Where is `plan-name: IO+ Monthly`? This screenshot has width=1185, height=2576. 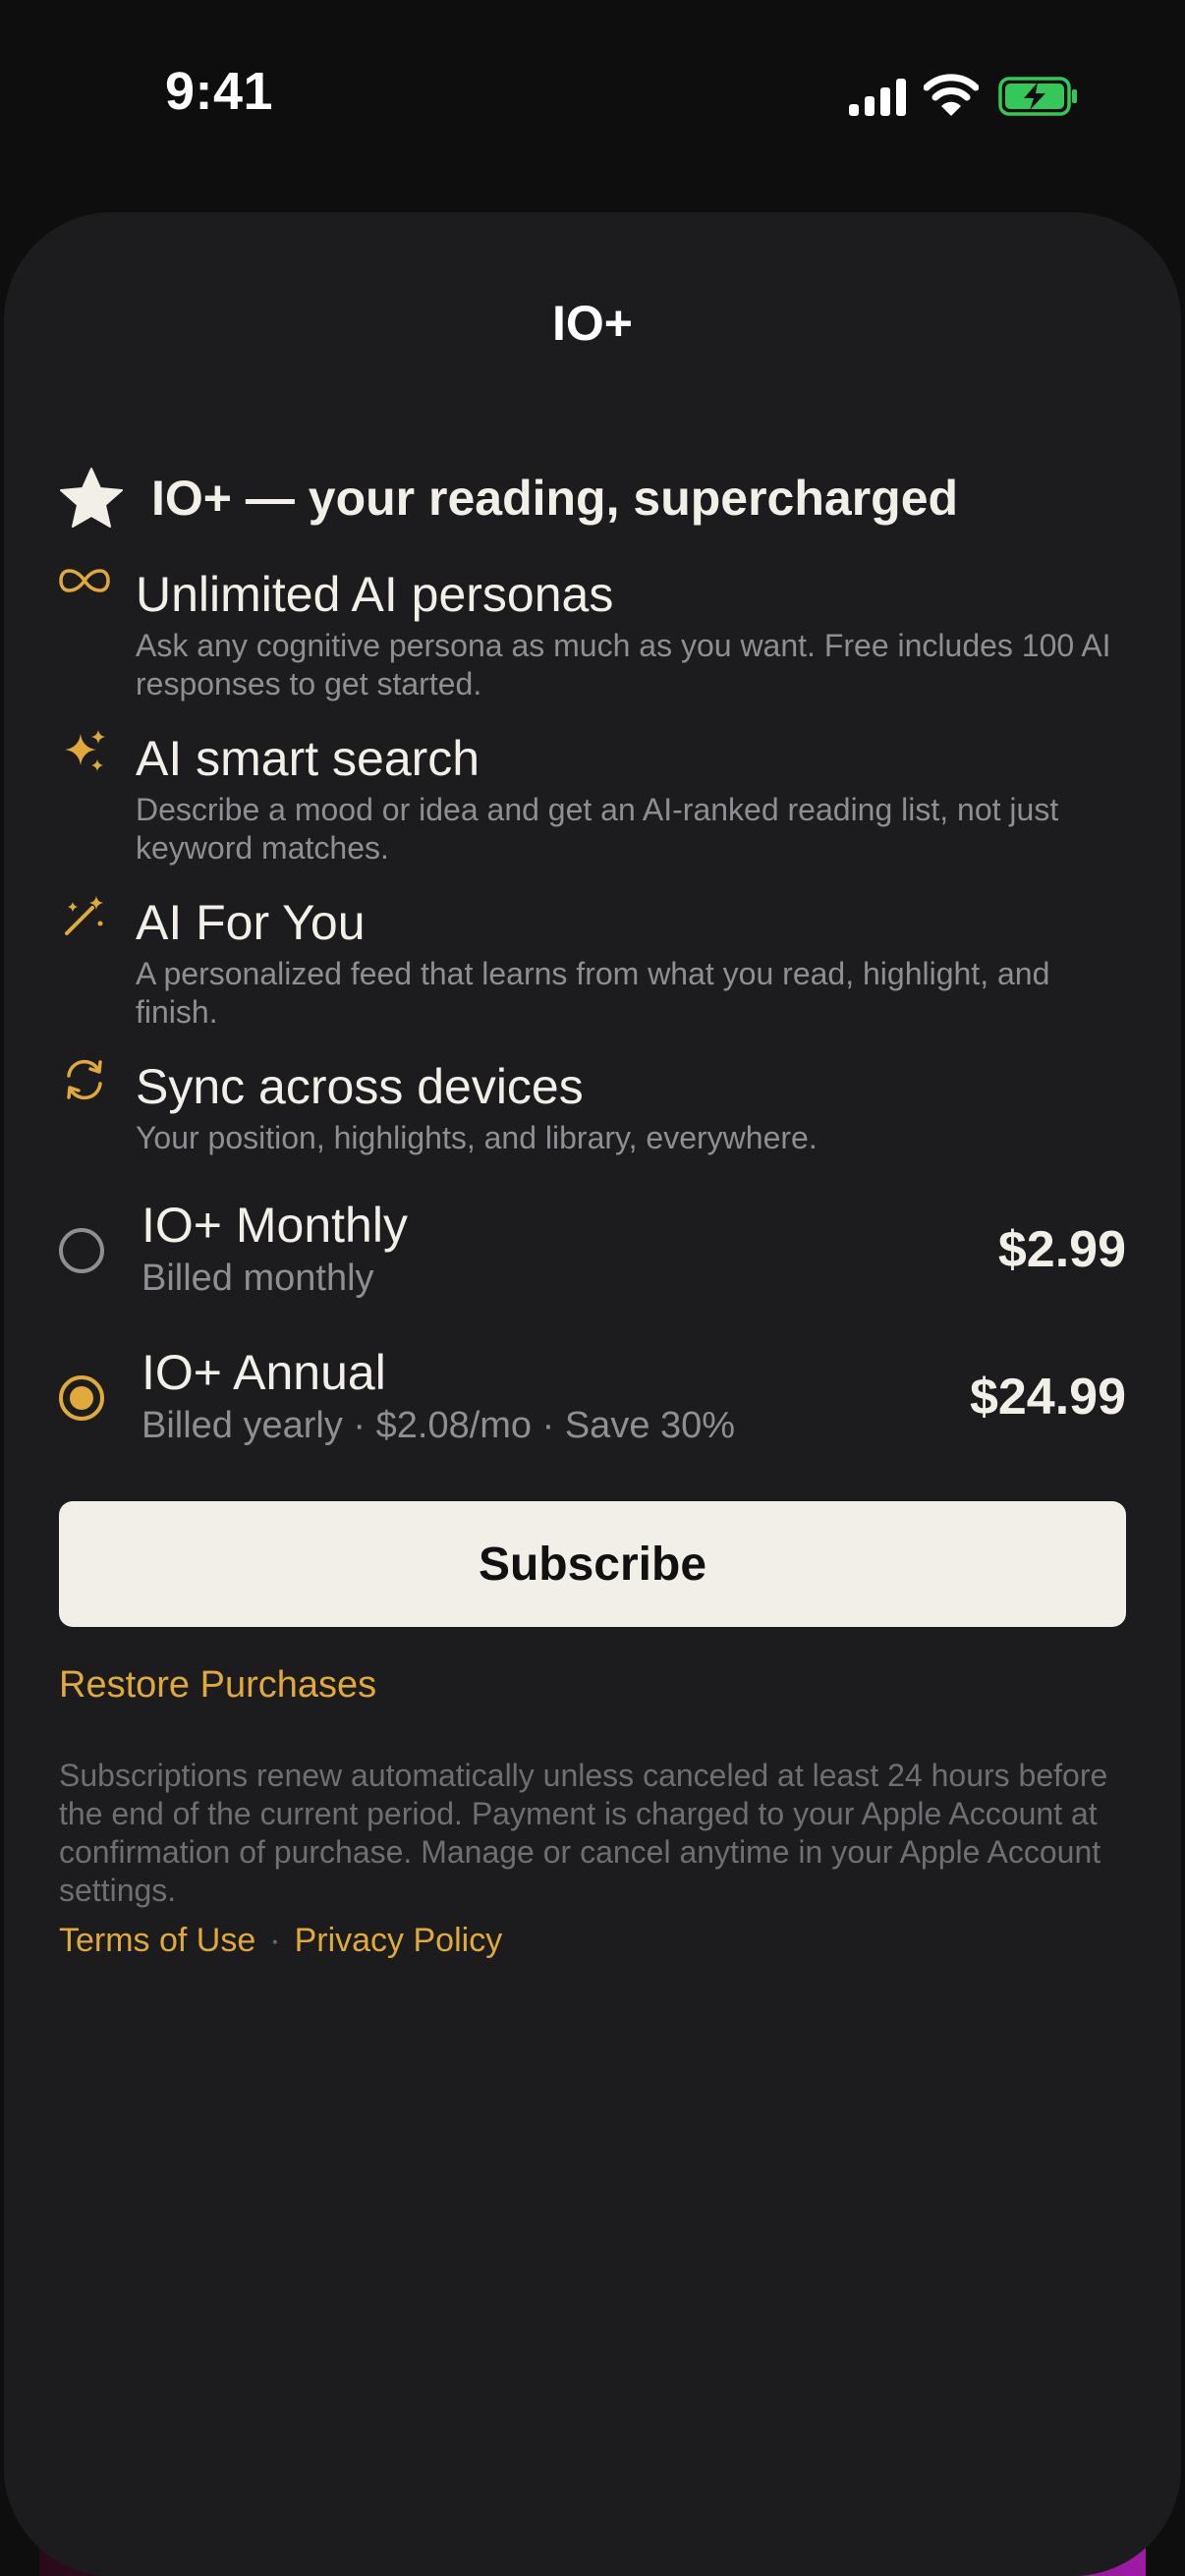 plan-name: IO+ Monthly is located at coordinates (275, 1225).